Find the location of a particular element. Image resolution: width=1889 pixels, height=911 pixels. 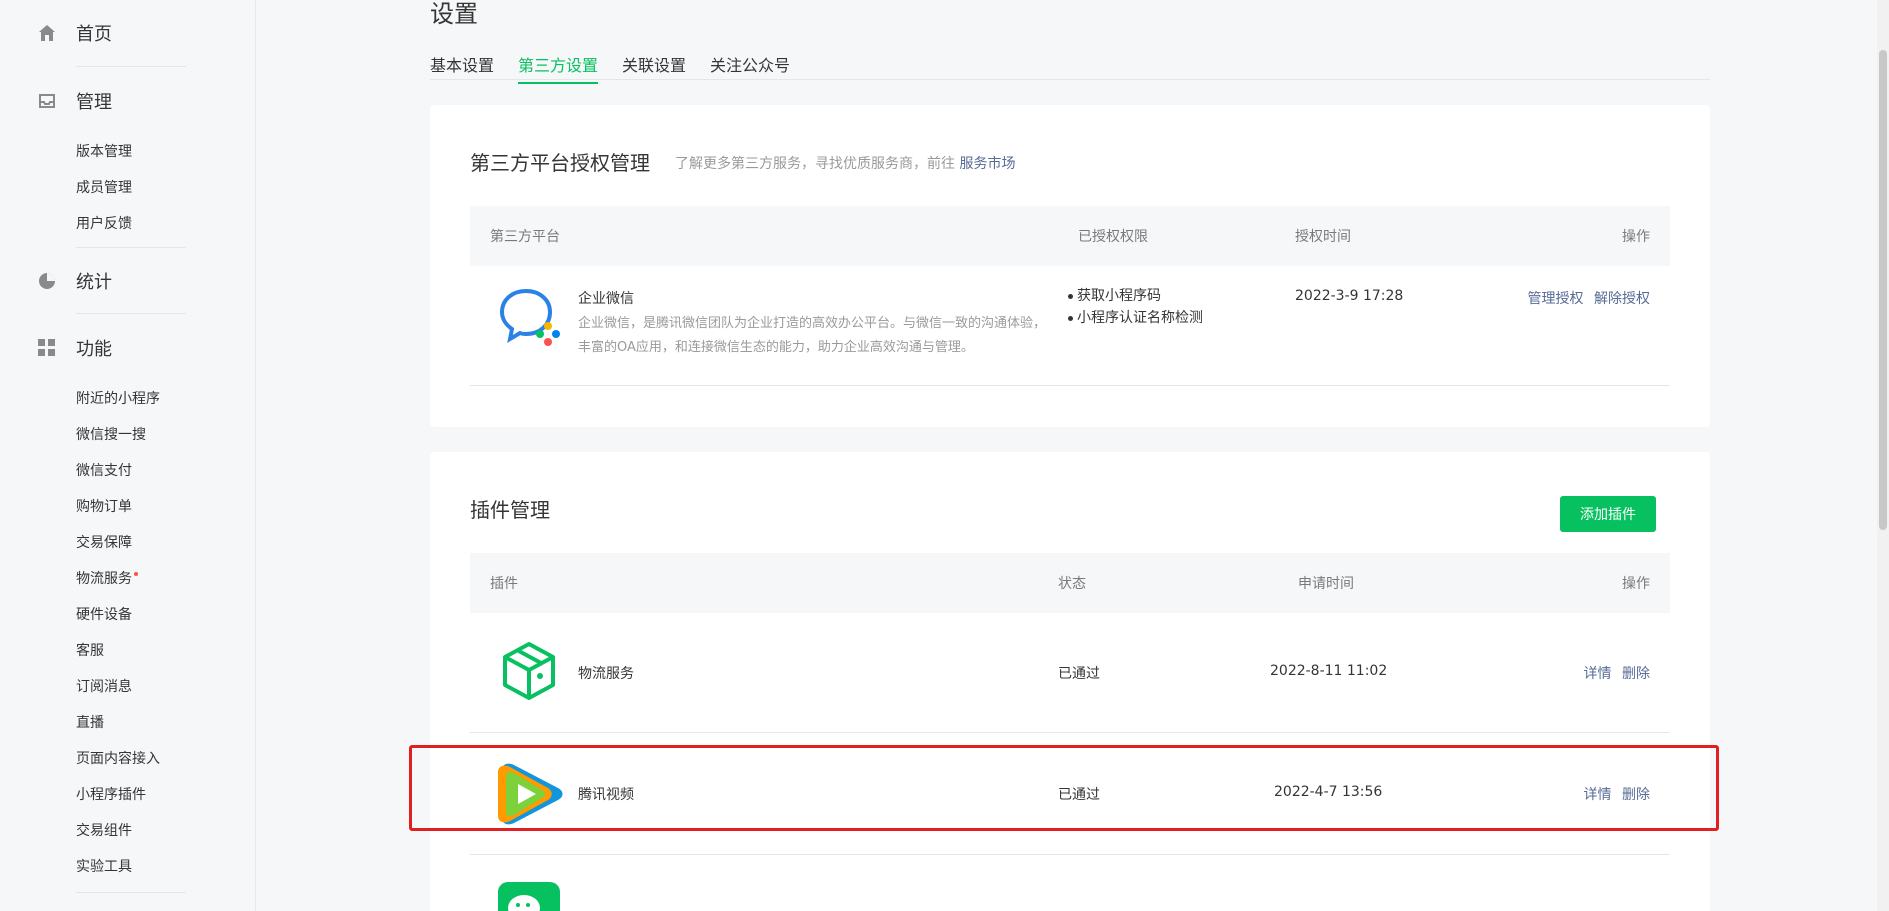

sidebar-item-content: 页面内容接入 is located at coordinates (118, 758).